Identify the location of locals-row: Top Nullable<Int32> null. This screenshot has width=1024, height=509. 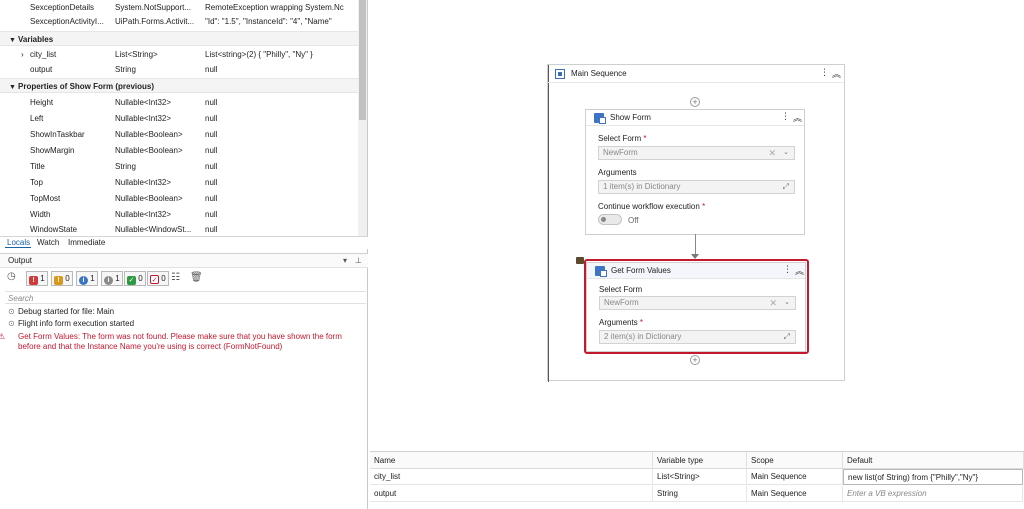
(179, 182).